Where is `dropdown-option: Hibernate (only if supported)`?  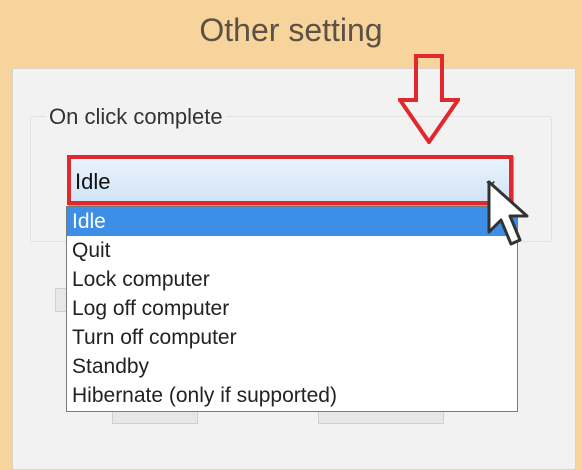
dropdown-option: Hibernate (only if supported) is located at coordinates (292, 395).